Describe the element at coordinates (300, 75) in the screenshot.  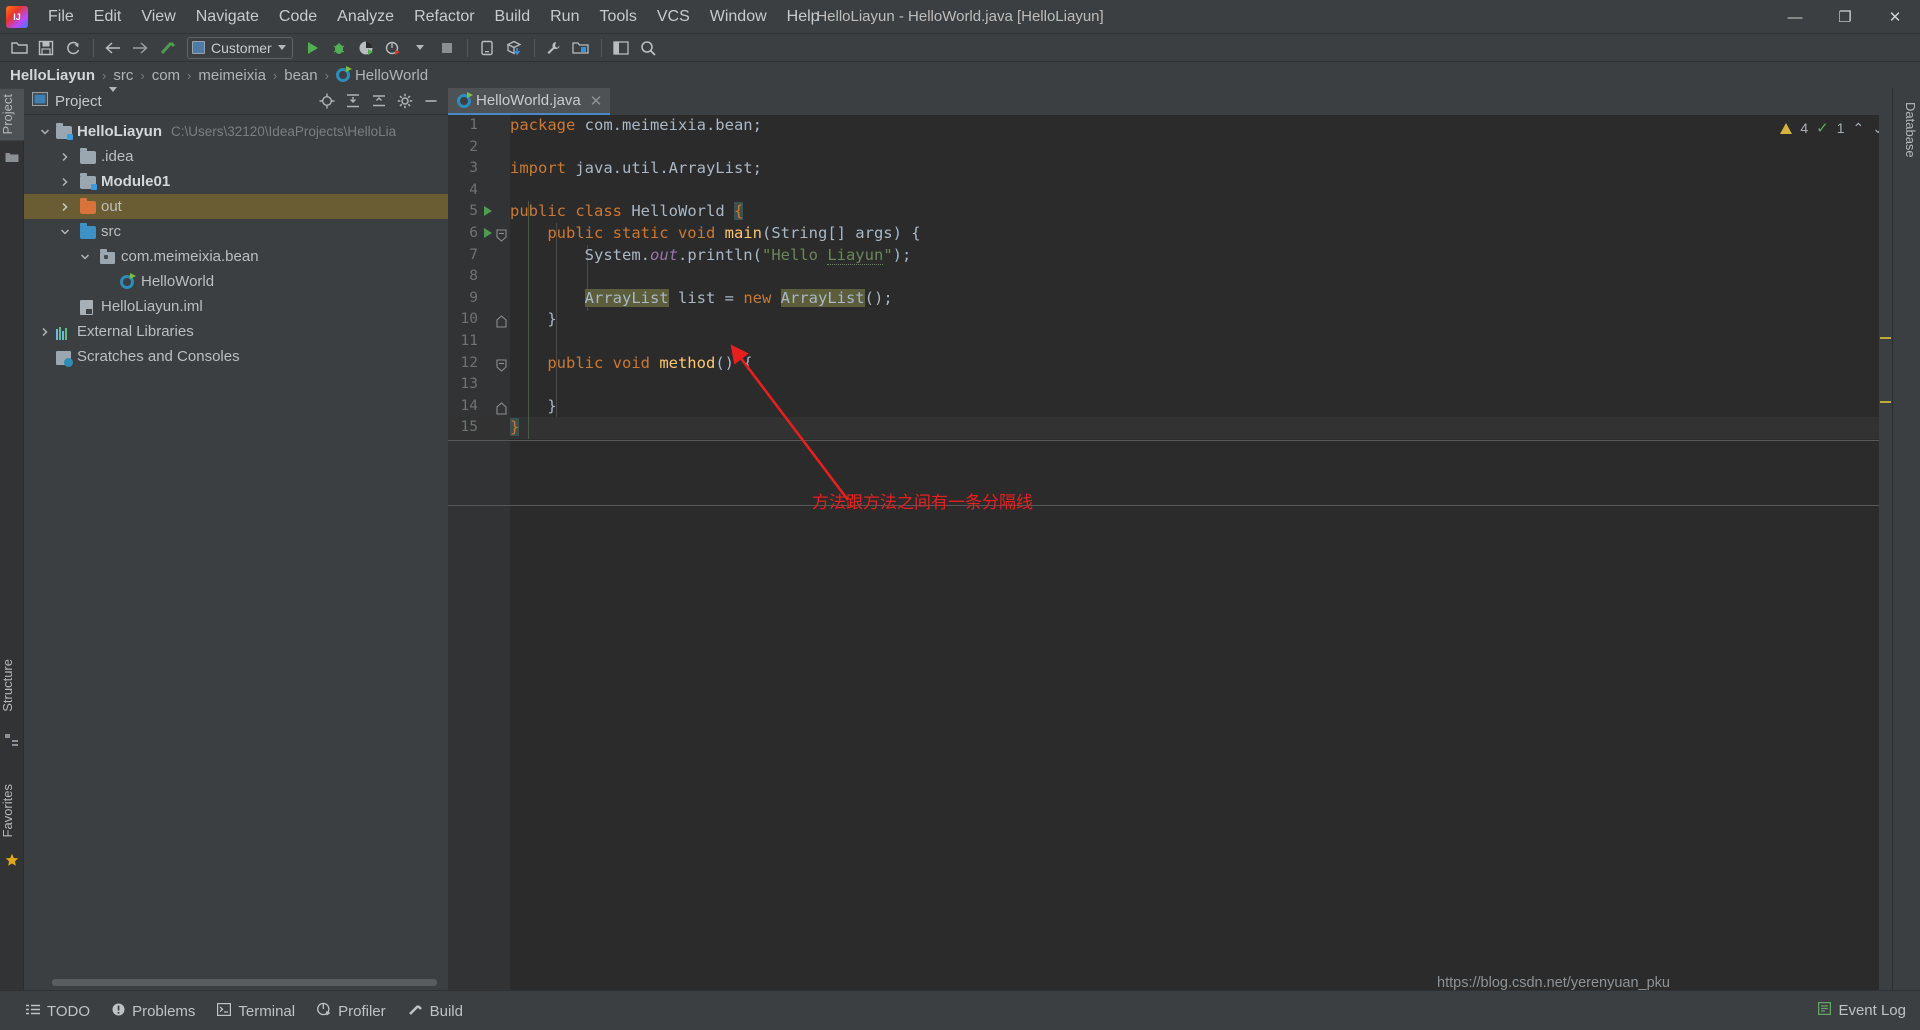
I see `breadcrumb-item-bean: bean` at that location.